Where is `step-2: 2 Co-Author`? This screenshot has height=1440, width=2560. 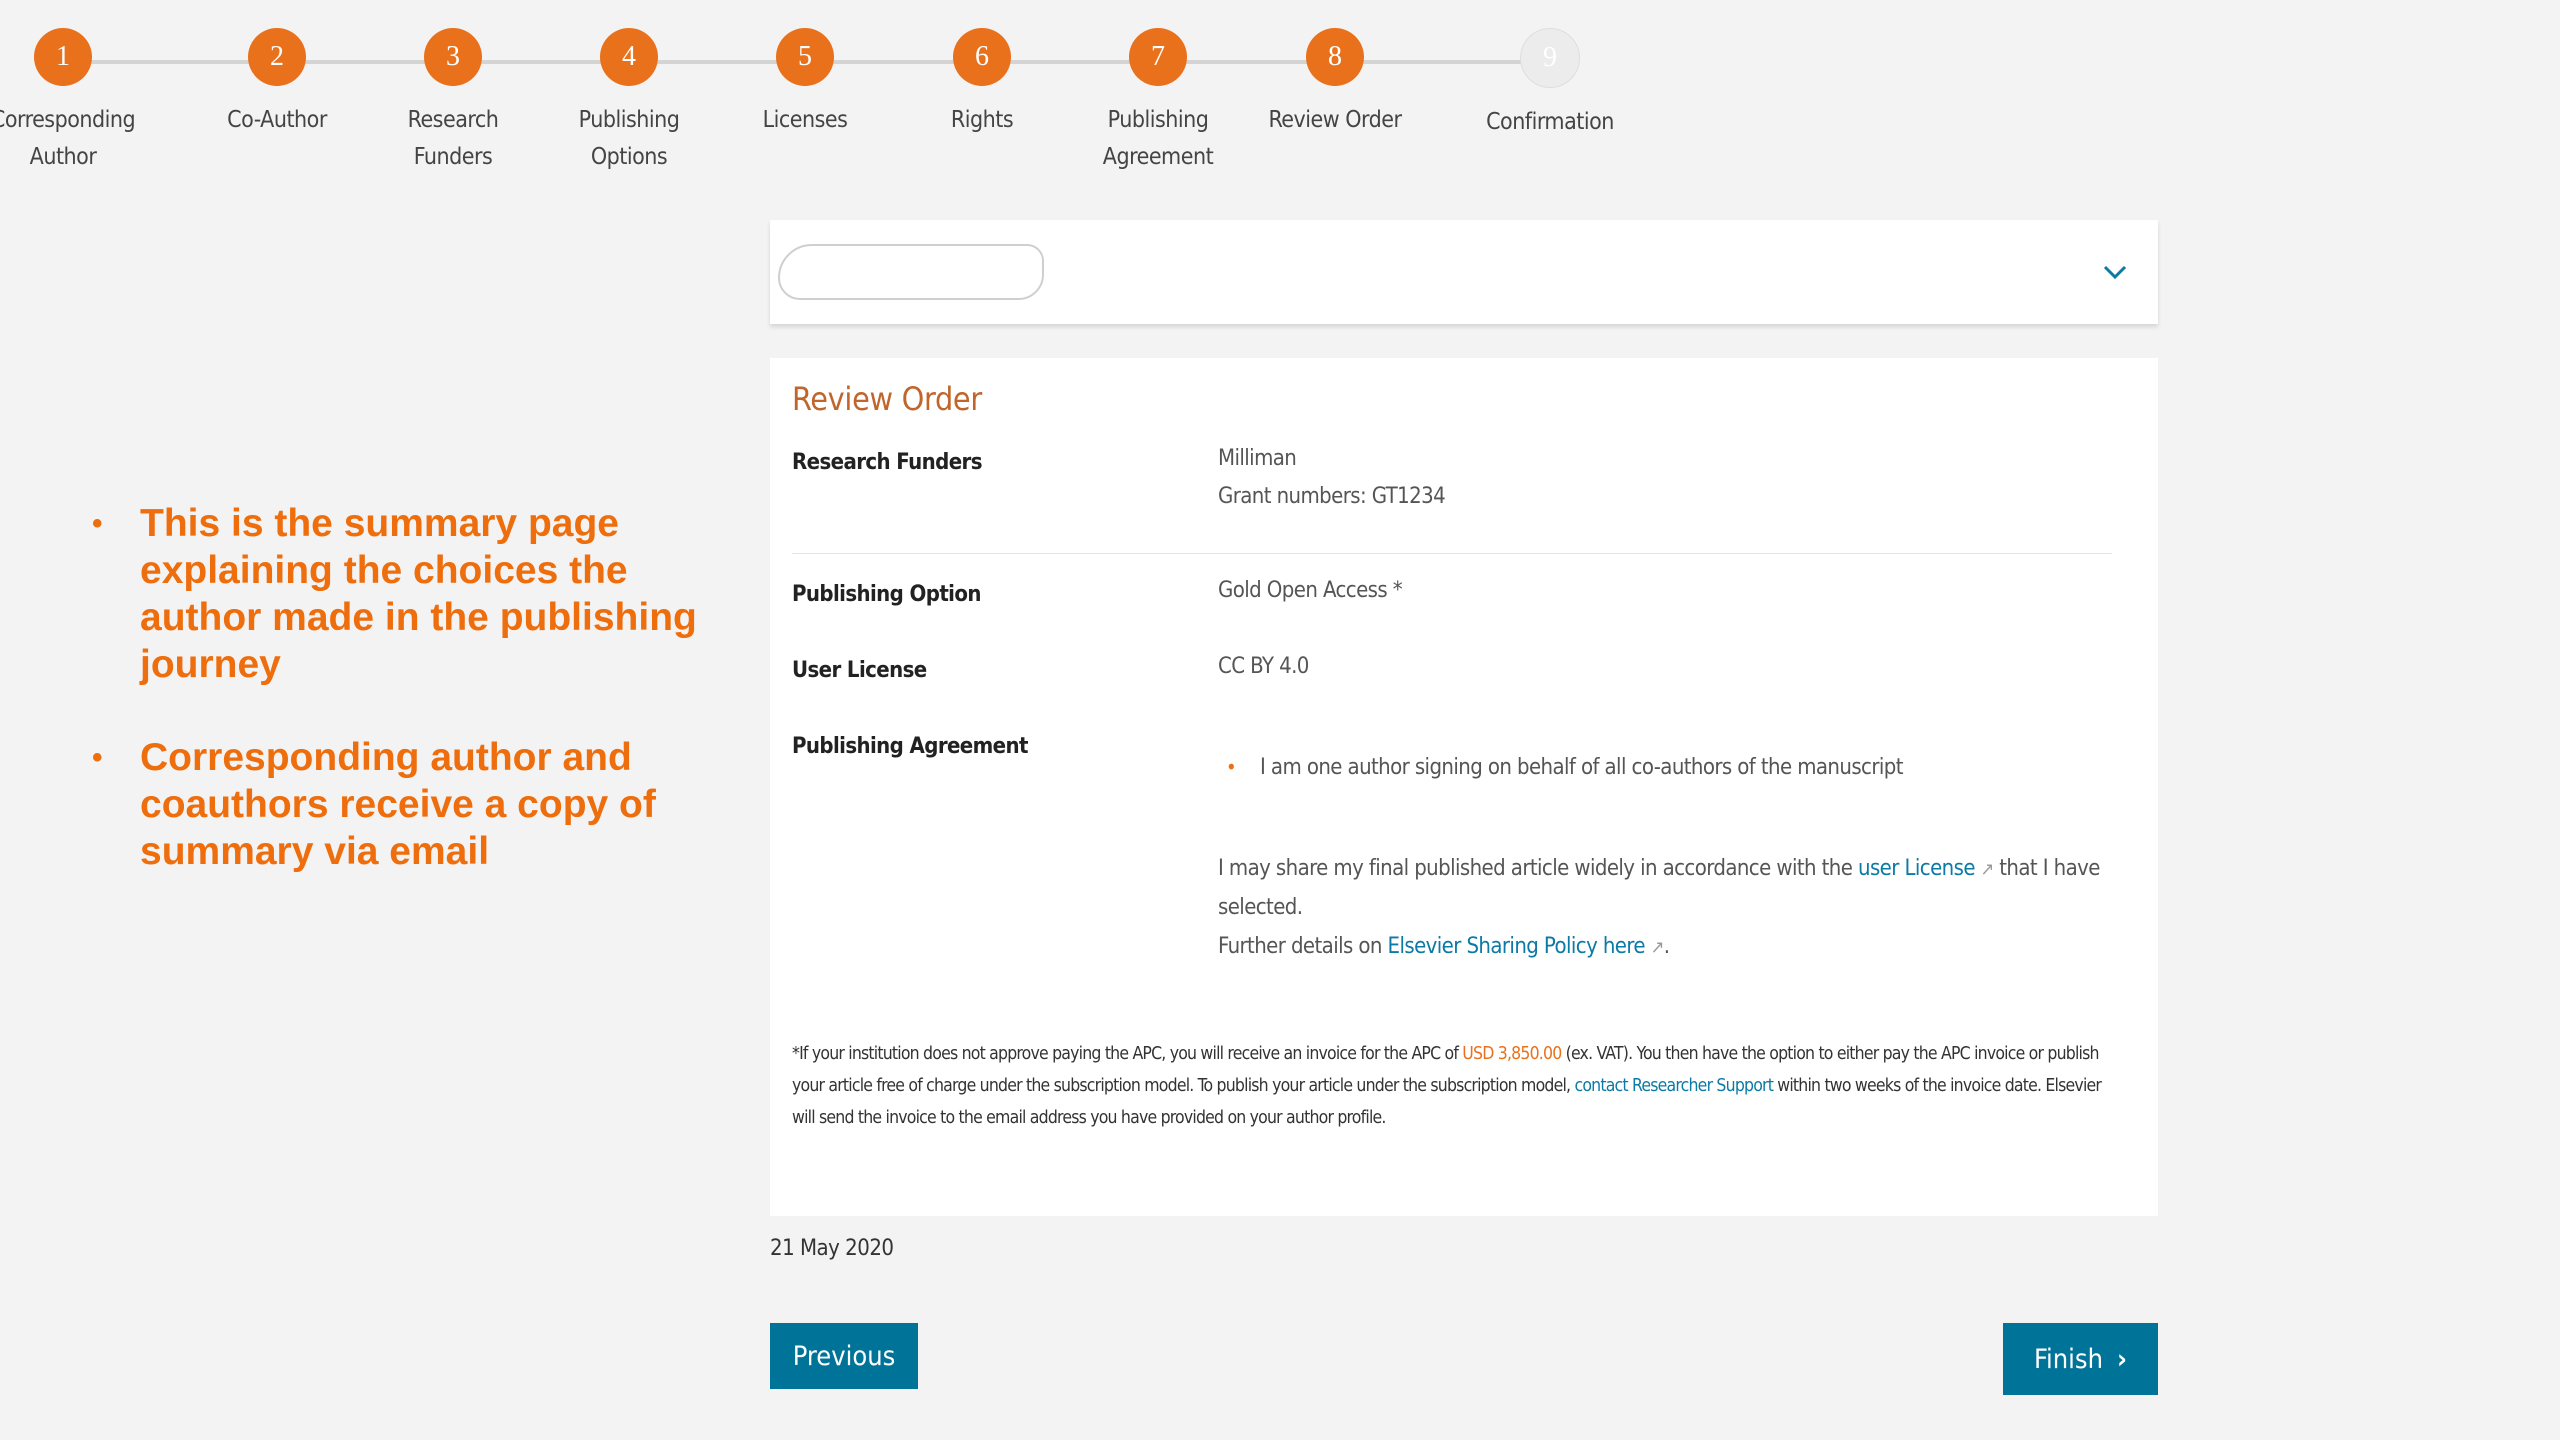 step-2: 2 Co-Author is located at coordinates (277, 83).